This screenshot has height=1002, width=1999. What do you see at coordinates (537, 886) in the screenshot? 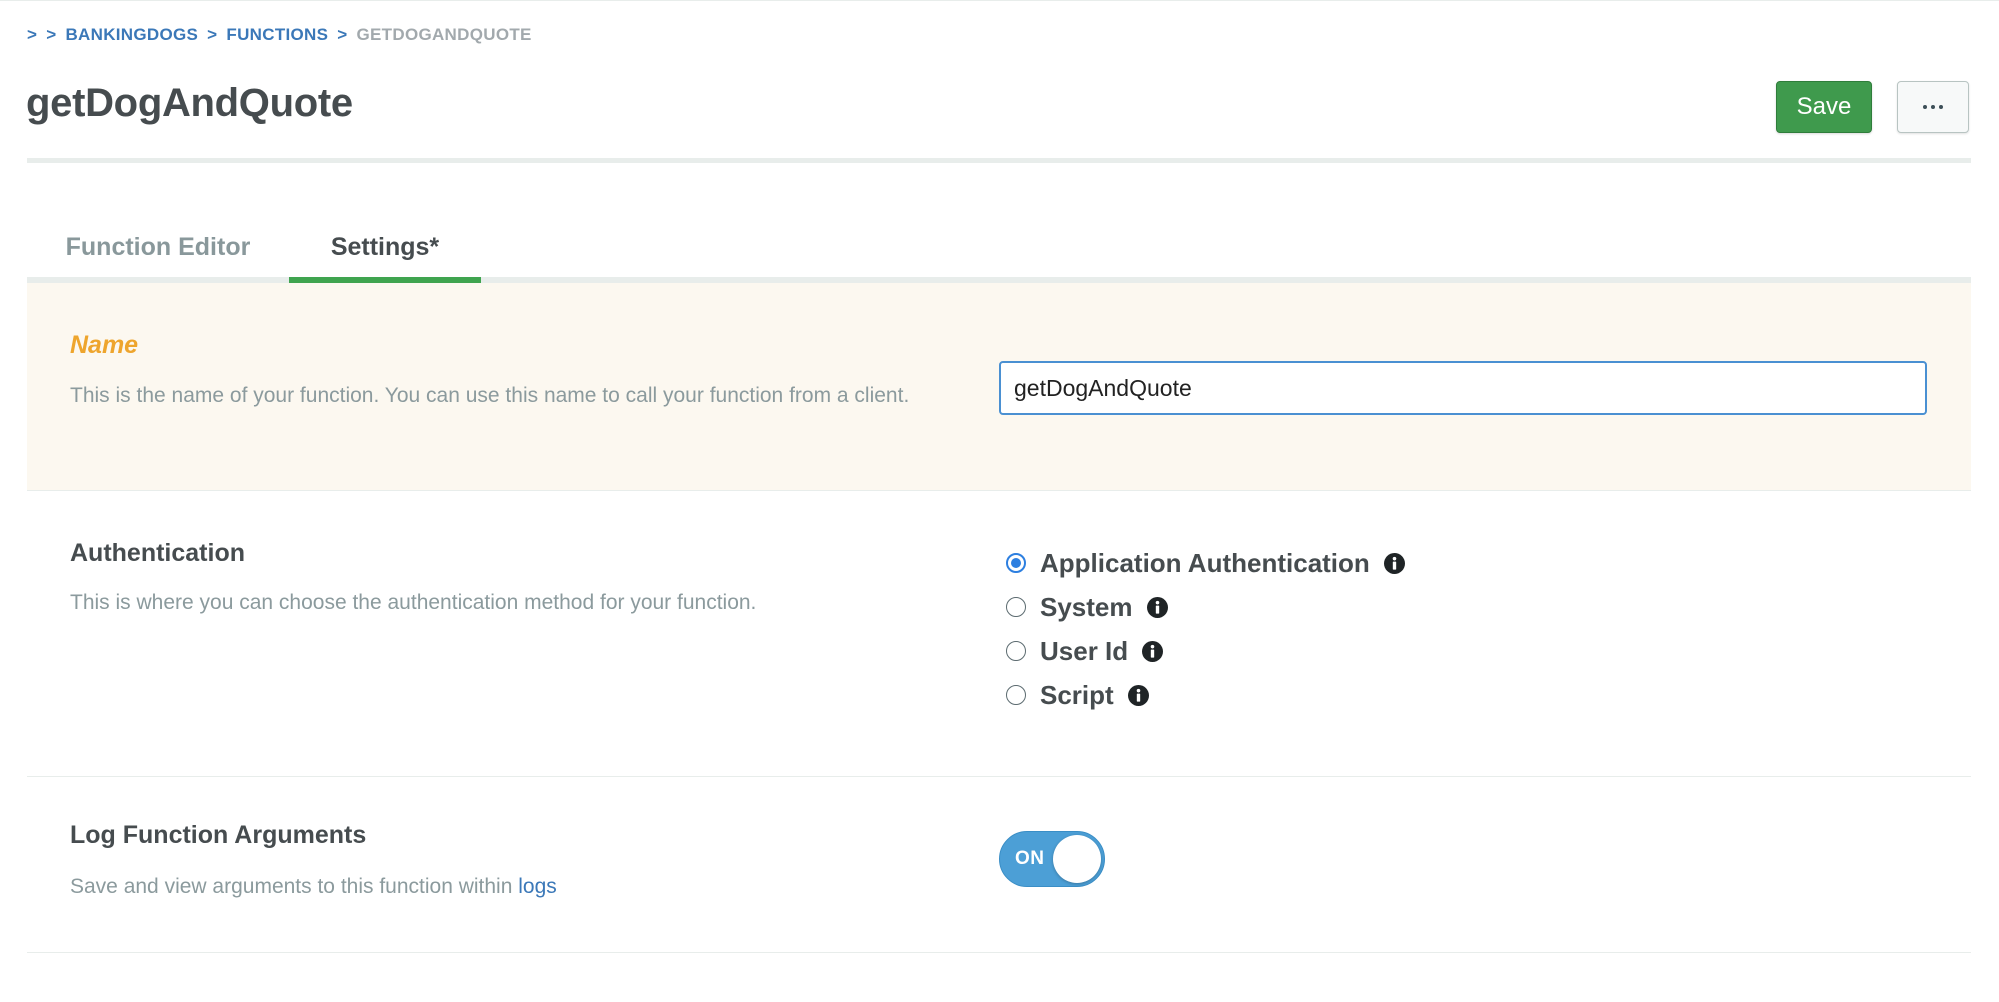
I see `logs-link: logs` at bounding box center [537, 886].